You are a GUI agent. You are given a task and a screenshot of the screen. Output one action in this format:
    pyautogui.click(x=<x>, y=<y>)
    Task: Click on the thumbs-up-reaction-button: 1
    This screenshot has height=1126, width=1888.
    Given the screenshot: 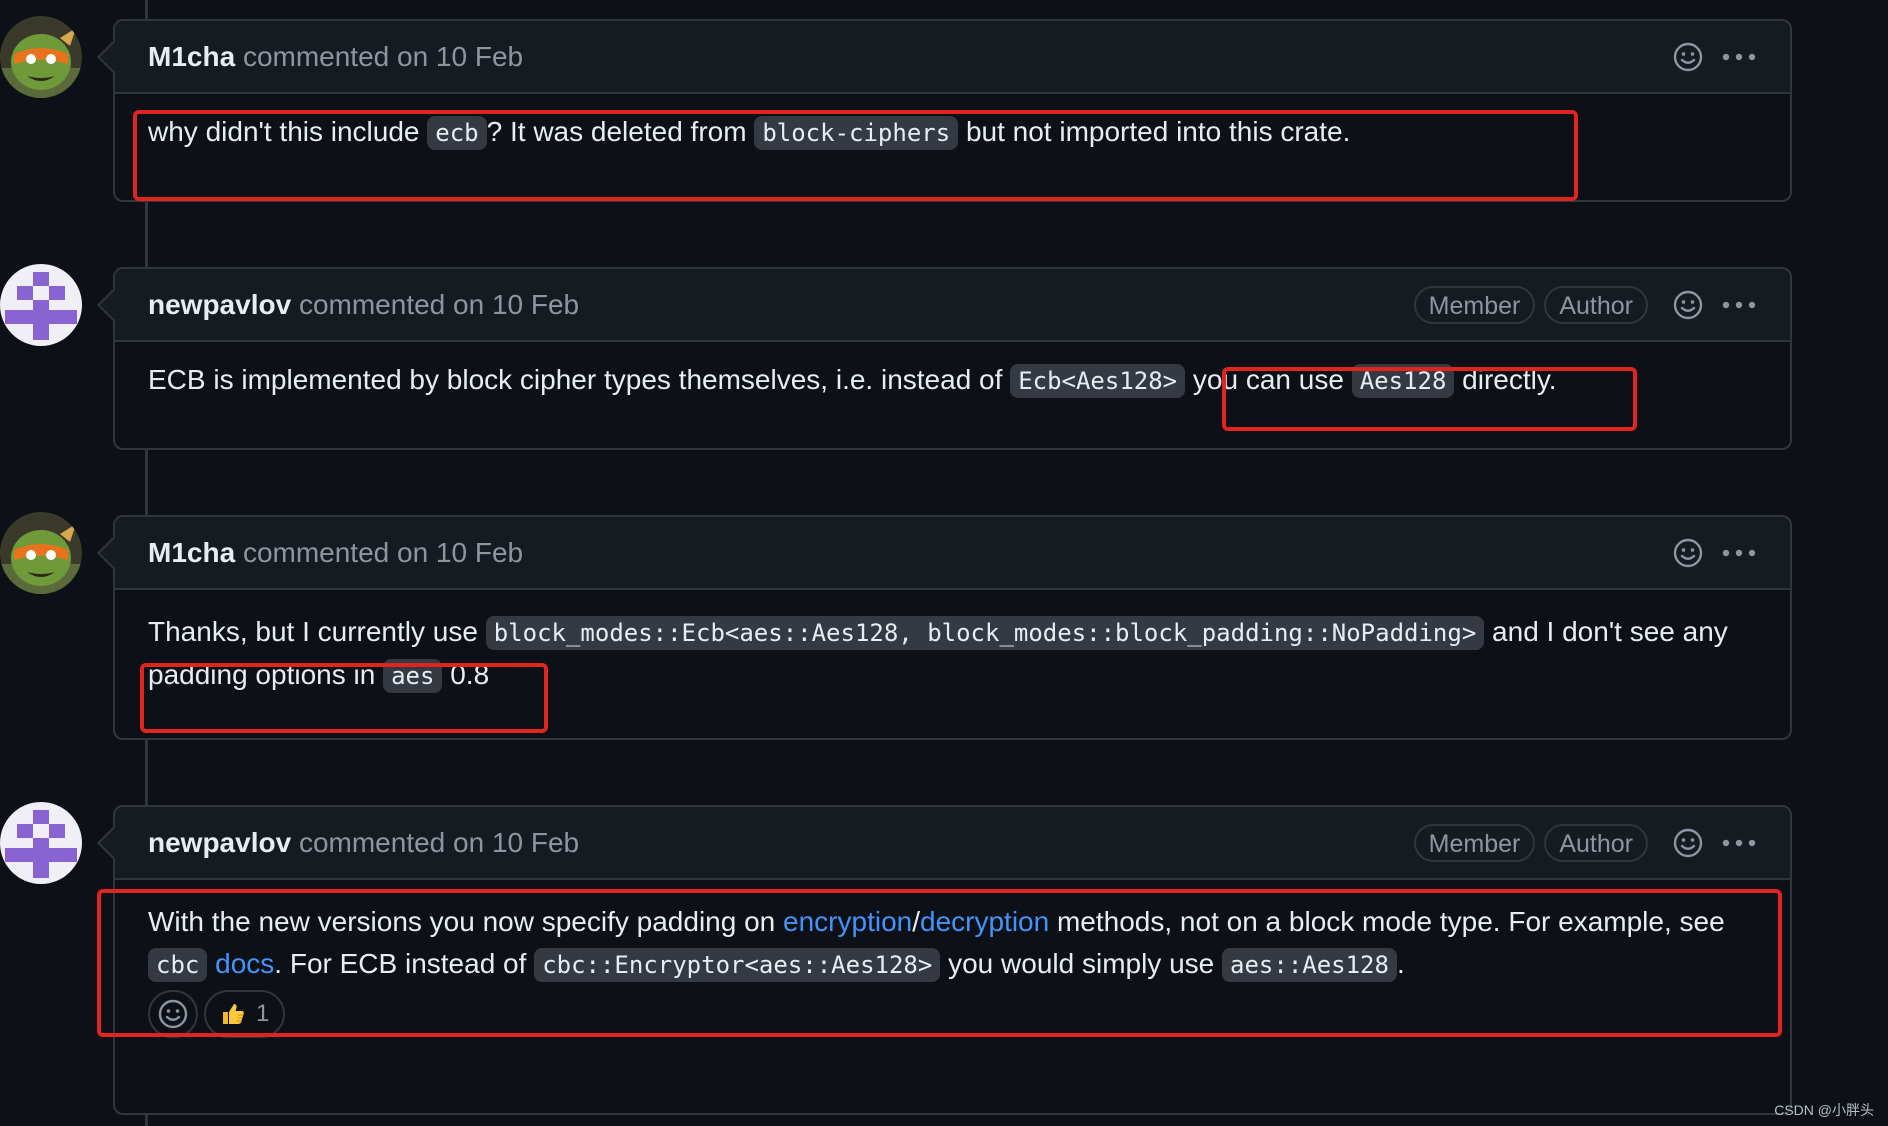 What is the action you would take?
    pyautogui.click(x=245, y=1014)
    